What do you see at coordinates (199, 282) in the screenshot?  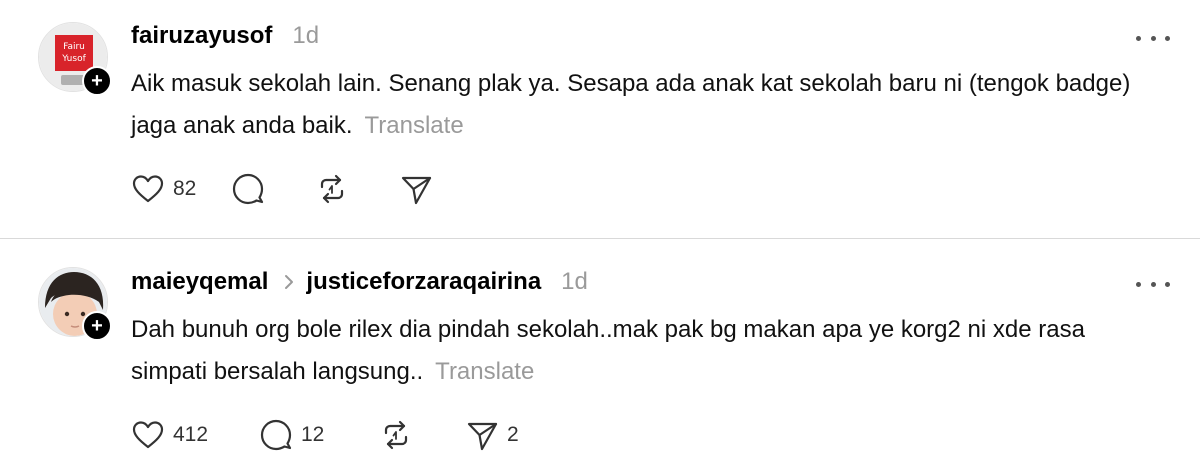 I see `username: maieyqemal` at bounding box center [199, 282].